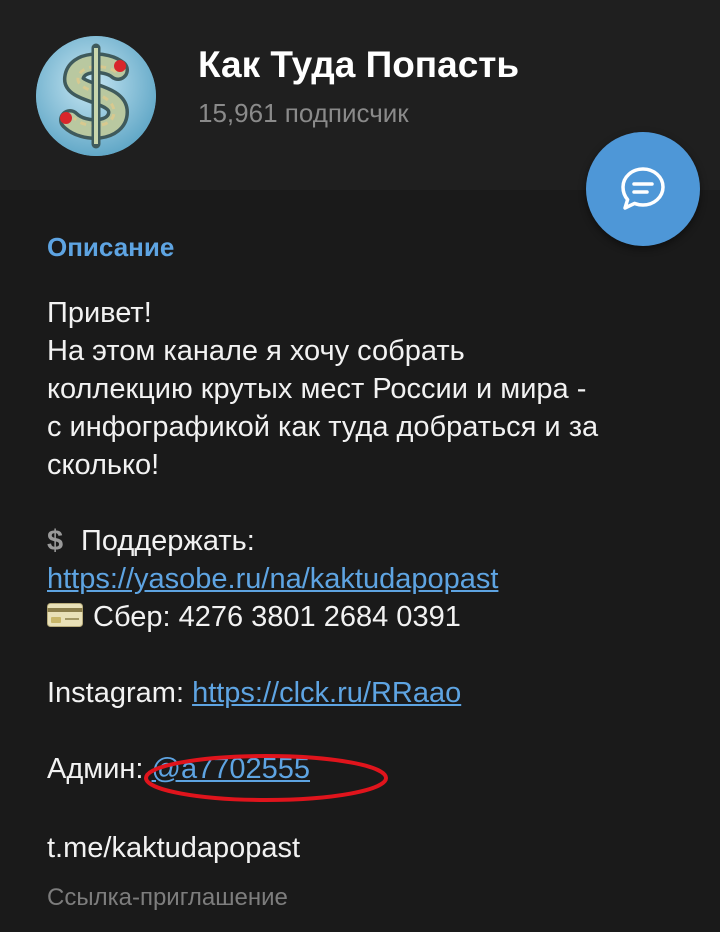  I want to click on dollar-sign-icon: $, so click(55, 541).